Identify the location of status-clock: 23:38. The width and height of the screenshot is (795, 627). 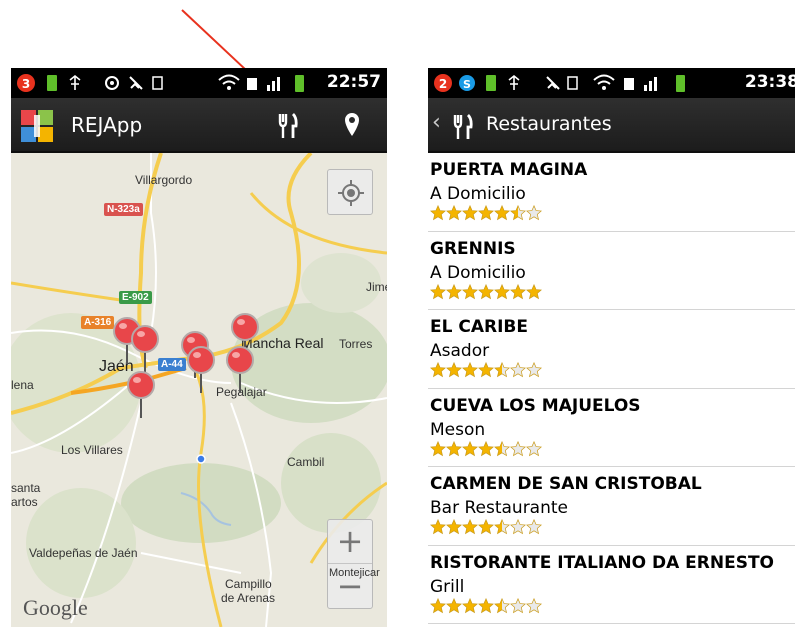
(769, 82).